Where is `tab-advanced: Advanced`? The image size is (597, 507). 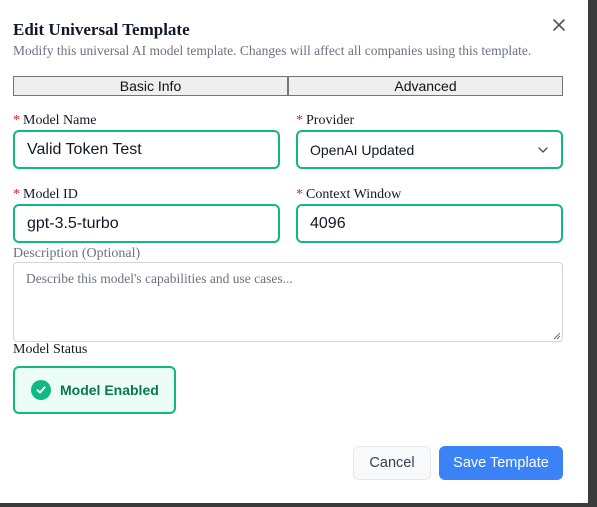 tab-advanced: Advanced is located at coordinates (425, 86).